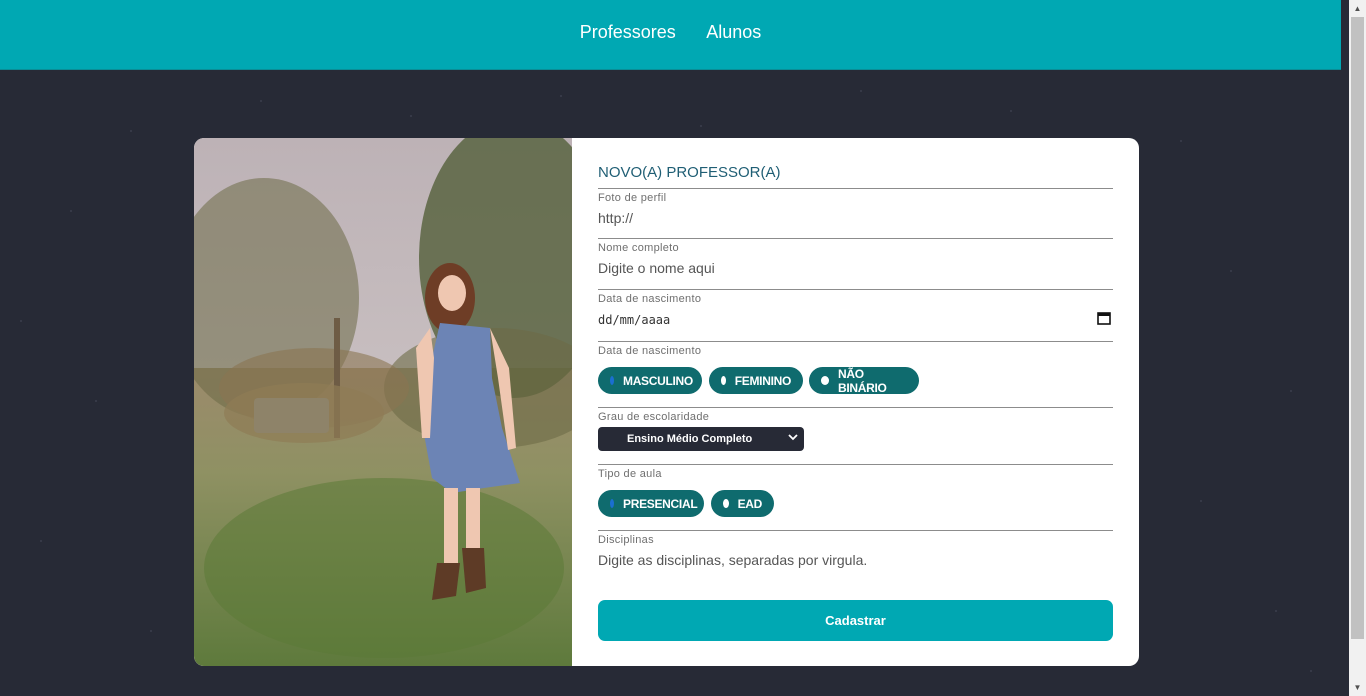  What do you see at coordinates (855, 620) in the screenshot?
I see `submit-button: Cadastrar` at bounding box center [855, 620].